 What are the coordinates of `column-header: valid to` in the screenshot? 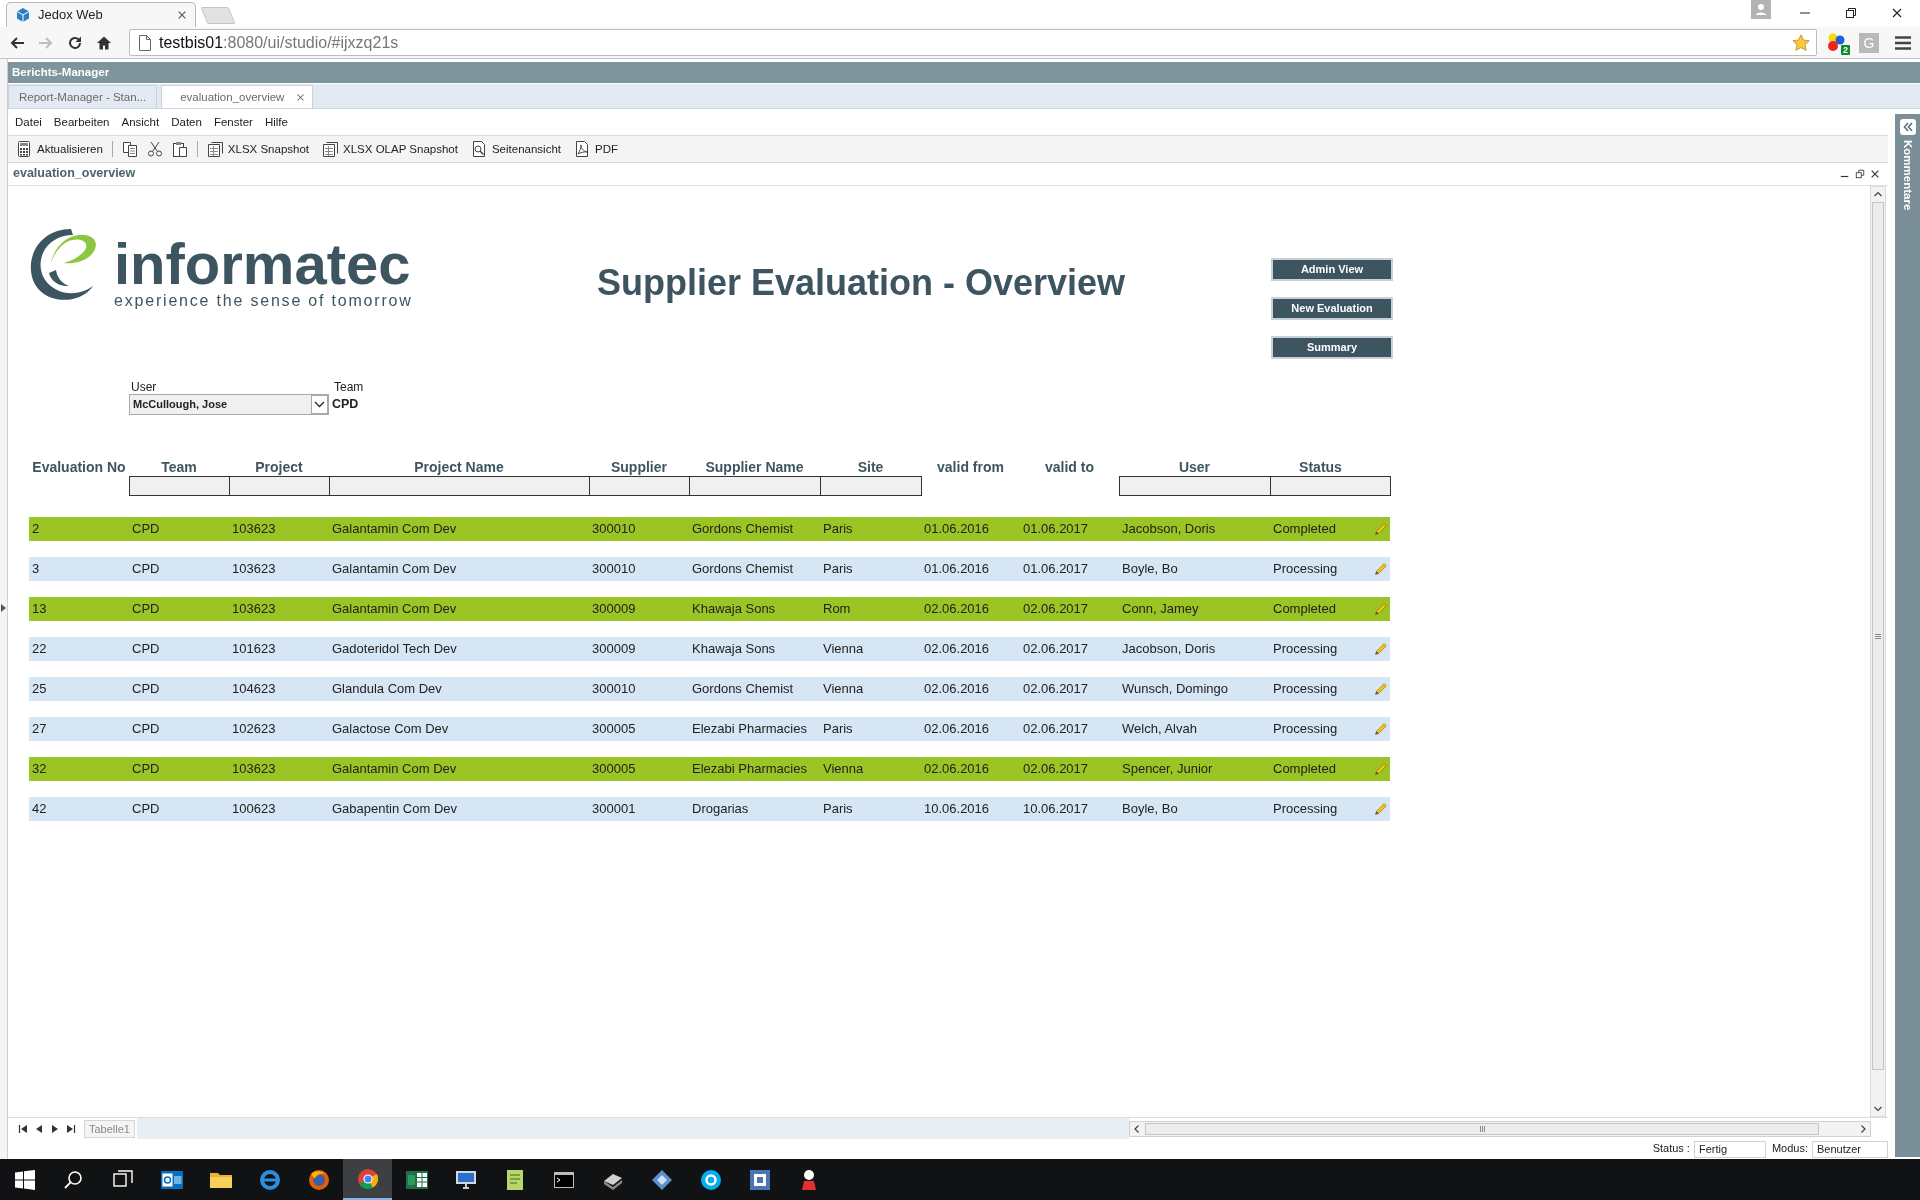 It's located at (1069, 467).